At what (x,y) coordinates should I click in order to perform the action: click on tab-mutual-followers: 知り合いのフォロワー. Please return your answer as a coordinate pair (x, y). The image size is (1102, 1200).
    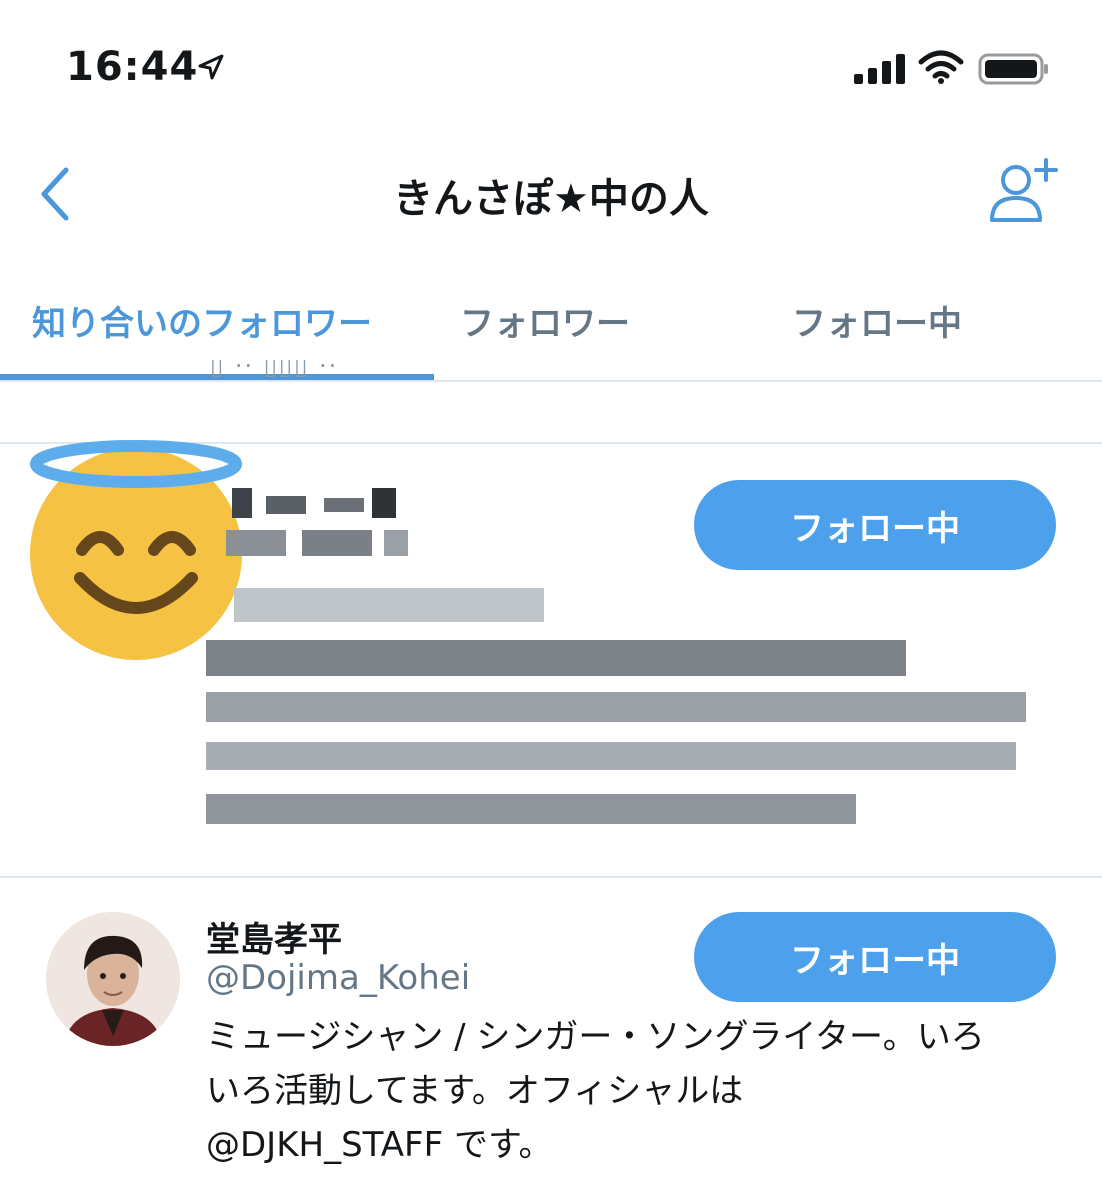
    Looking at the image, I should click on (202, 320).